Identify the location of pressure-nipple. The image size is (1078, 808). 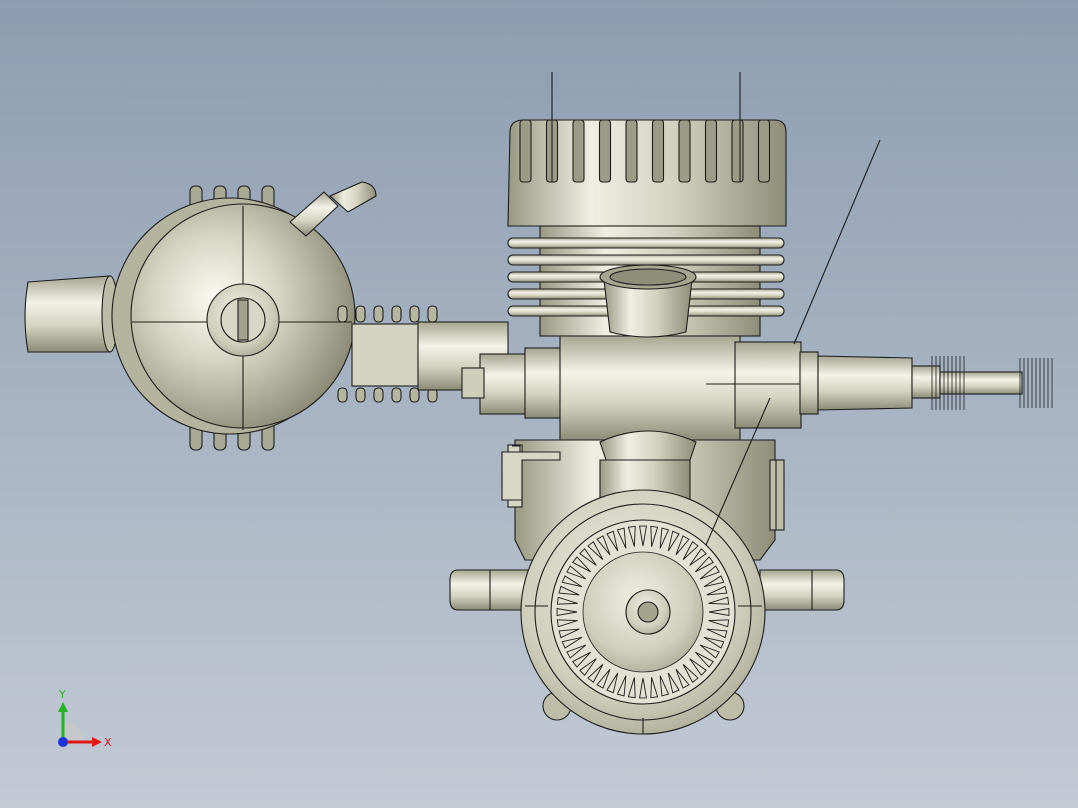
(333, 209).